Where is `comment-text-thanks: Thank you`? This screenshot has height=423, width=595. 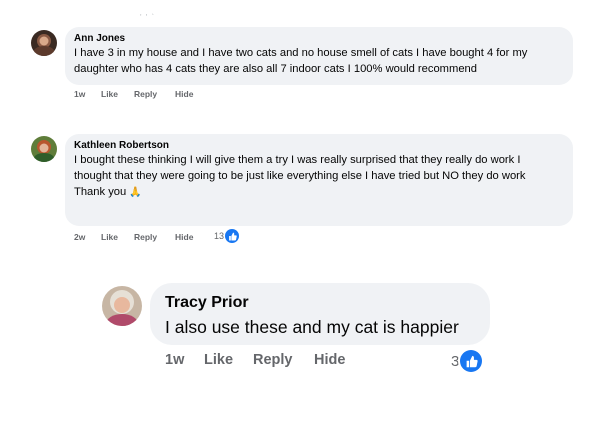
comment-text-thanks: Thank you is located at coordinates (100, 192).